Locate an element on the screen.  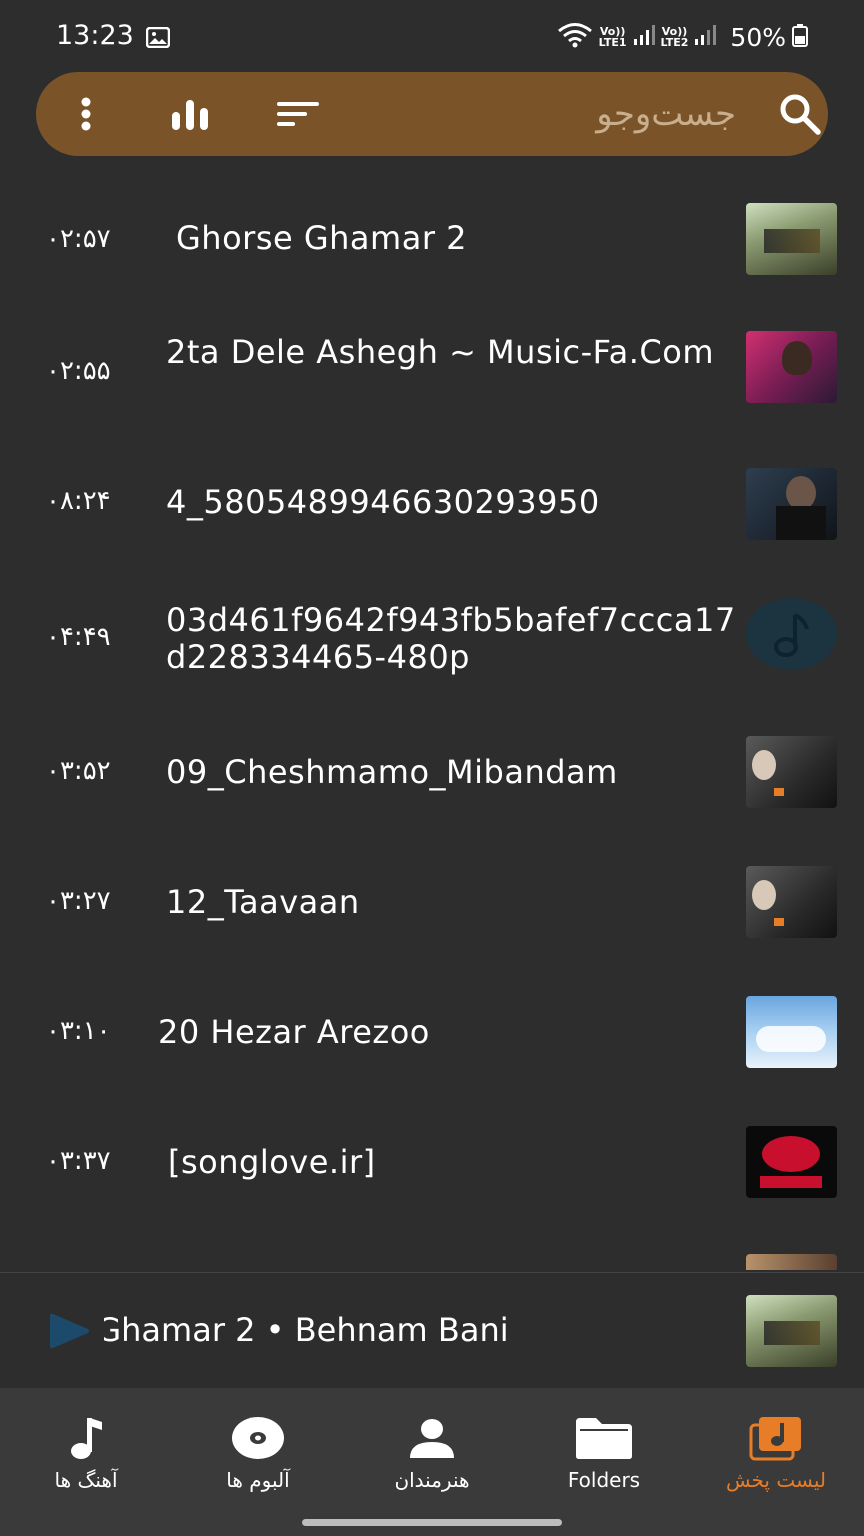
playlist-icon is located at coordinates (776, 1438).